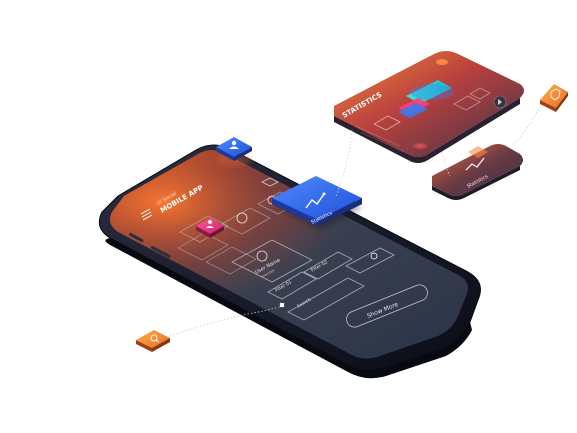 The image size is (577, 433). I want to click on statistics-panel-small: Statistics, so click(477, 172).